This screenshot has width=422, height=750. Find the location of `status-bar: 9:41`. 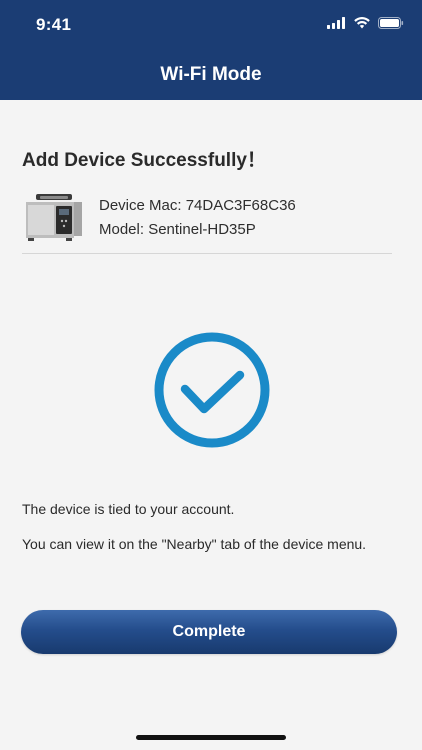

status-bar: 9:41 is located at coordinates (211, 25).